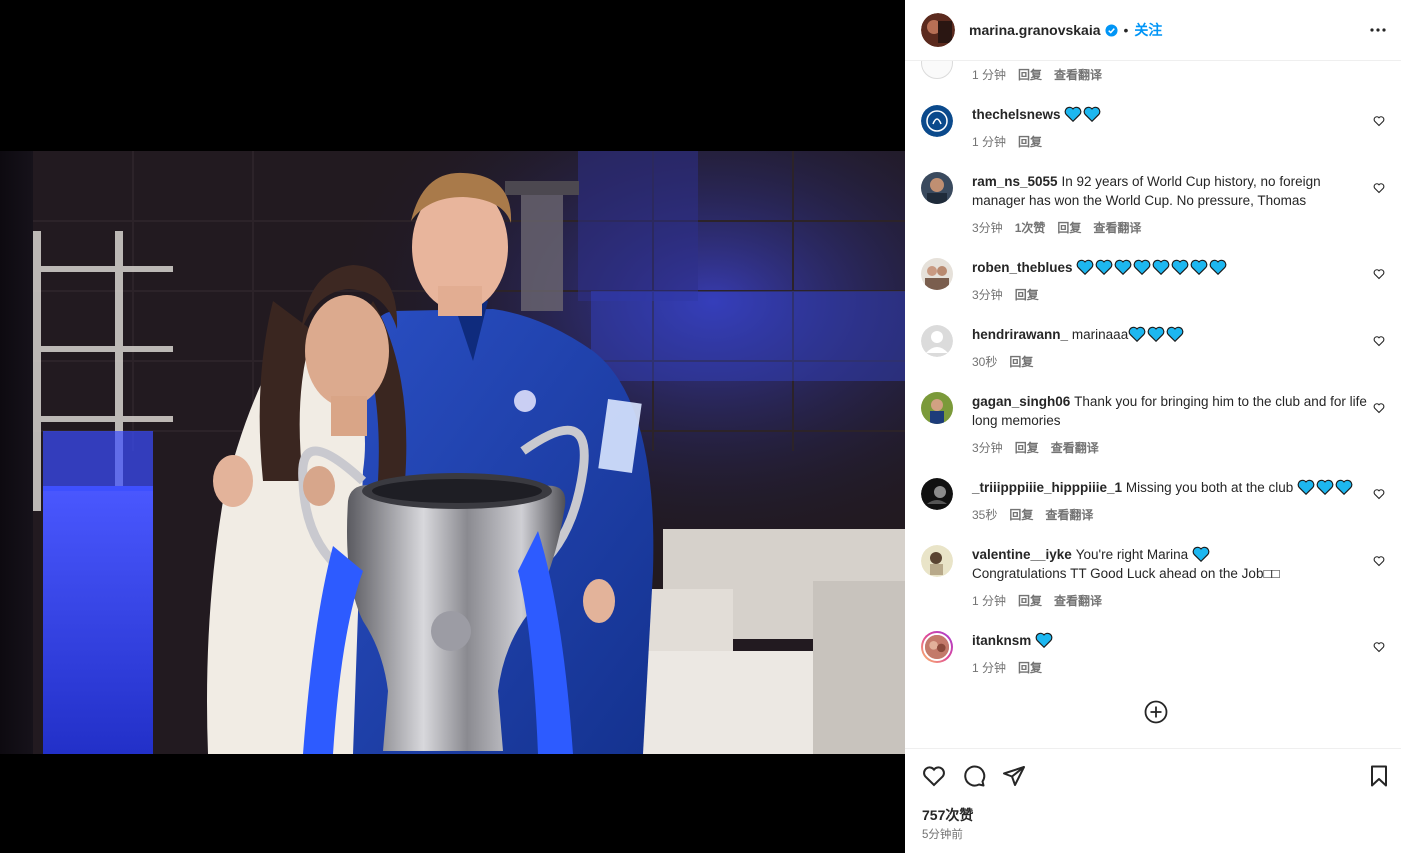 This screenshot has height=853, width=1401. What do you see at coordinates (1153, 283) in the screenshot?
I see `comment-item: roben_theblues 3分钟 回复` at bounding box center [1153, 283].